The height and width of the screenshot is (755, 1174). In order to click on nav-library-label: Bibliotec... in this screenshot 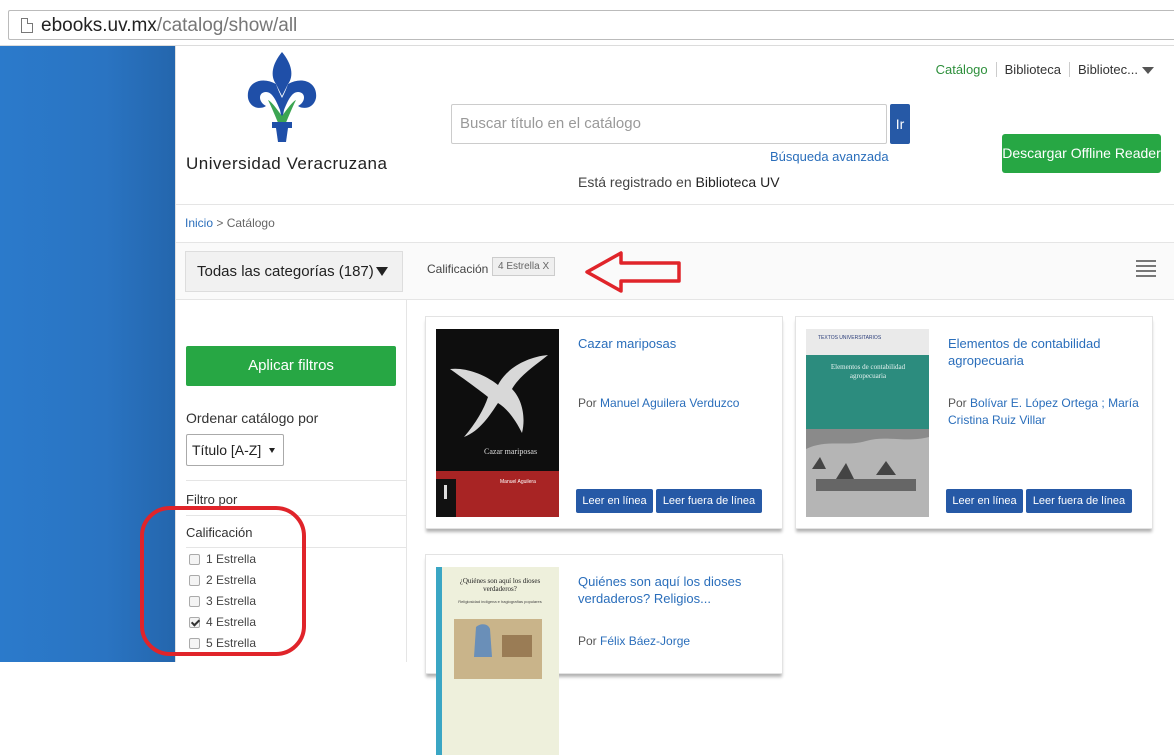, I will do `click(1108, 69)`.